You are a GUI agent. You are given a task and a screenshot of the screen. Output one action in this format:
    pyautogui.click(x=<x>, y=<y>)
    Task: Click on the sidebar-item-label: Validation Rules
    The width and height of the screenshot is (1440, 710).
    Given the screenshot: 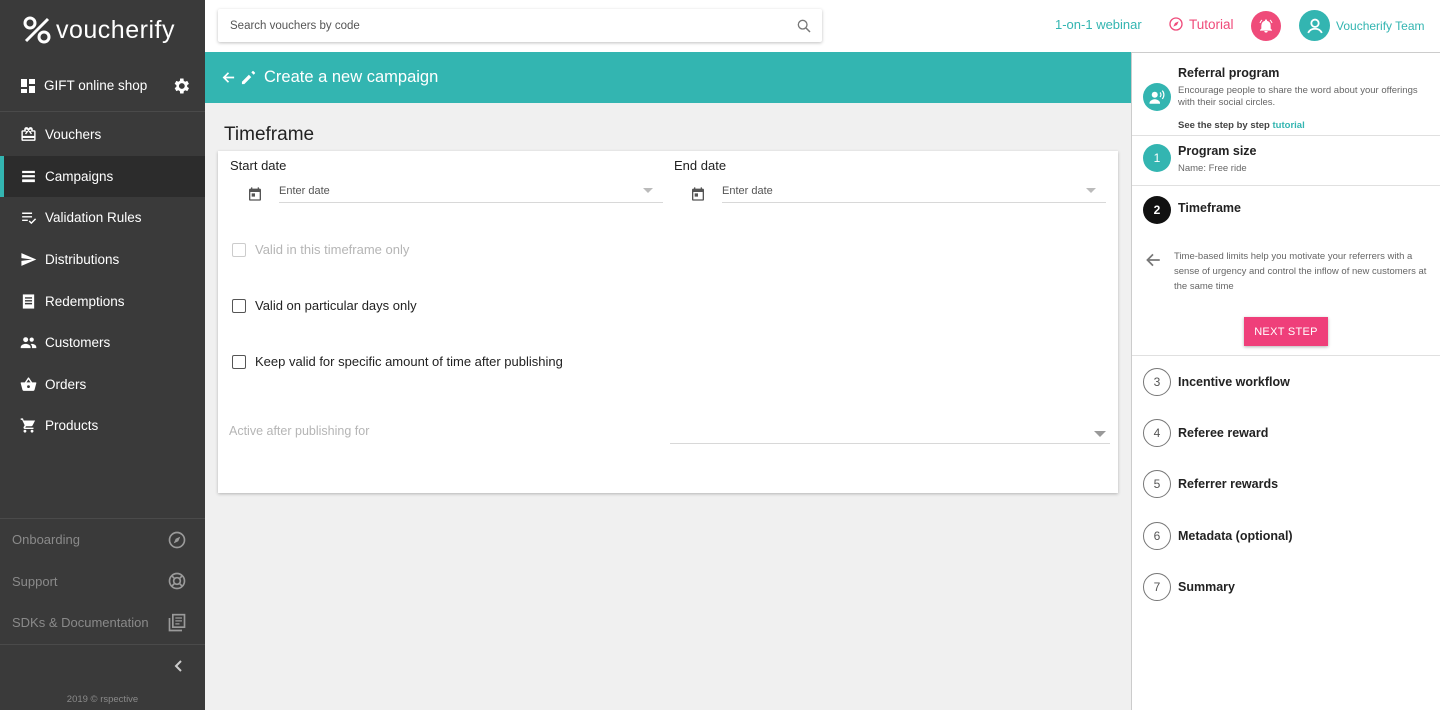 What is the action you would take?
    pyautogui.click(x=93, y=218)
    